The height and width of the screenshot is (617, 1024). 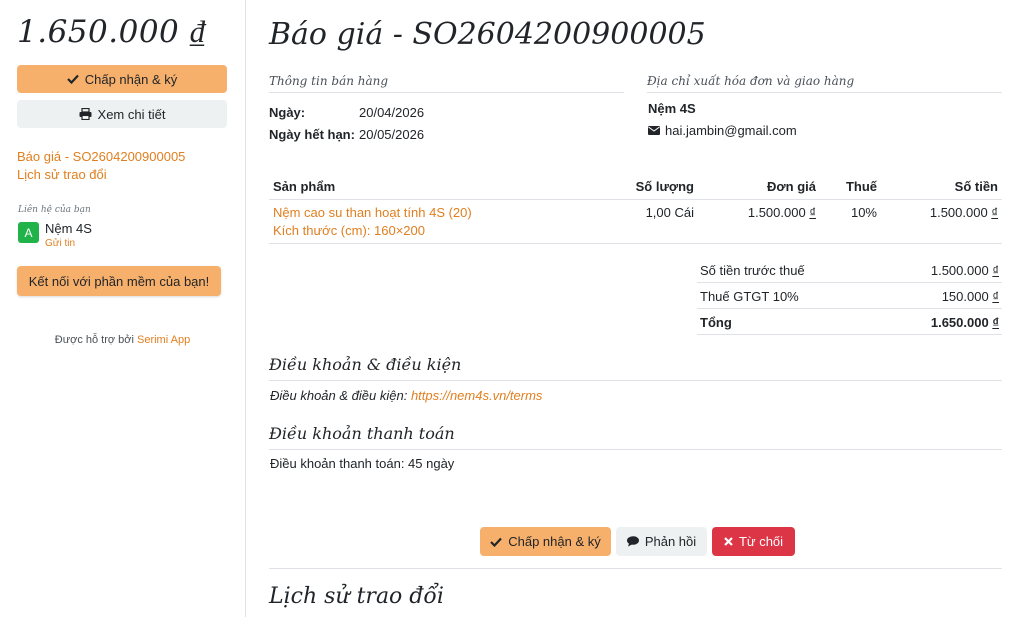 I want to click on date-label: Ngày:, so click(x=287, y=112).